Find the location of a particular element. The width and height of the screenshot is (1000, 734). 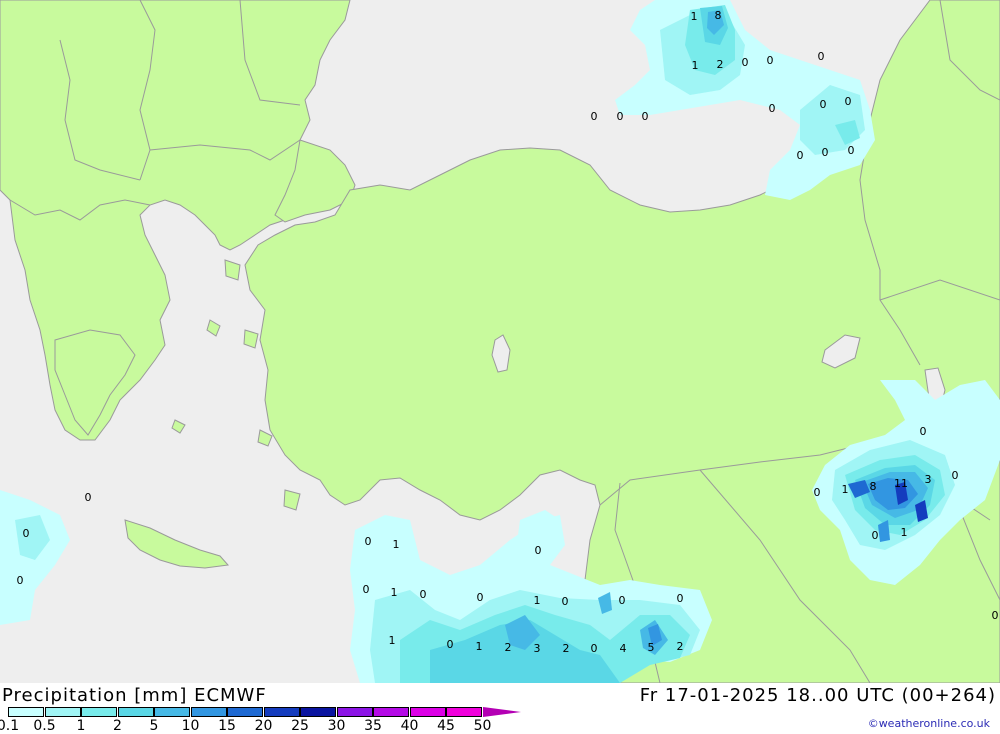

scale-tick-label: 25 is located at coordinates (300, 726).